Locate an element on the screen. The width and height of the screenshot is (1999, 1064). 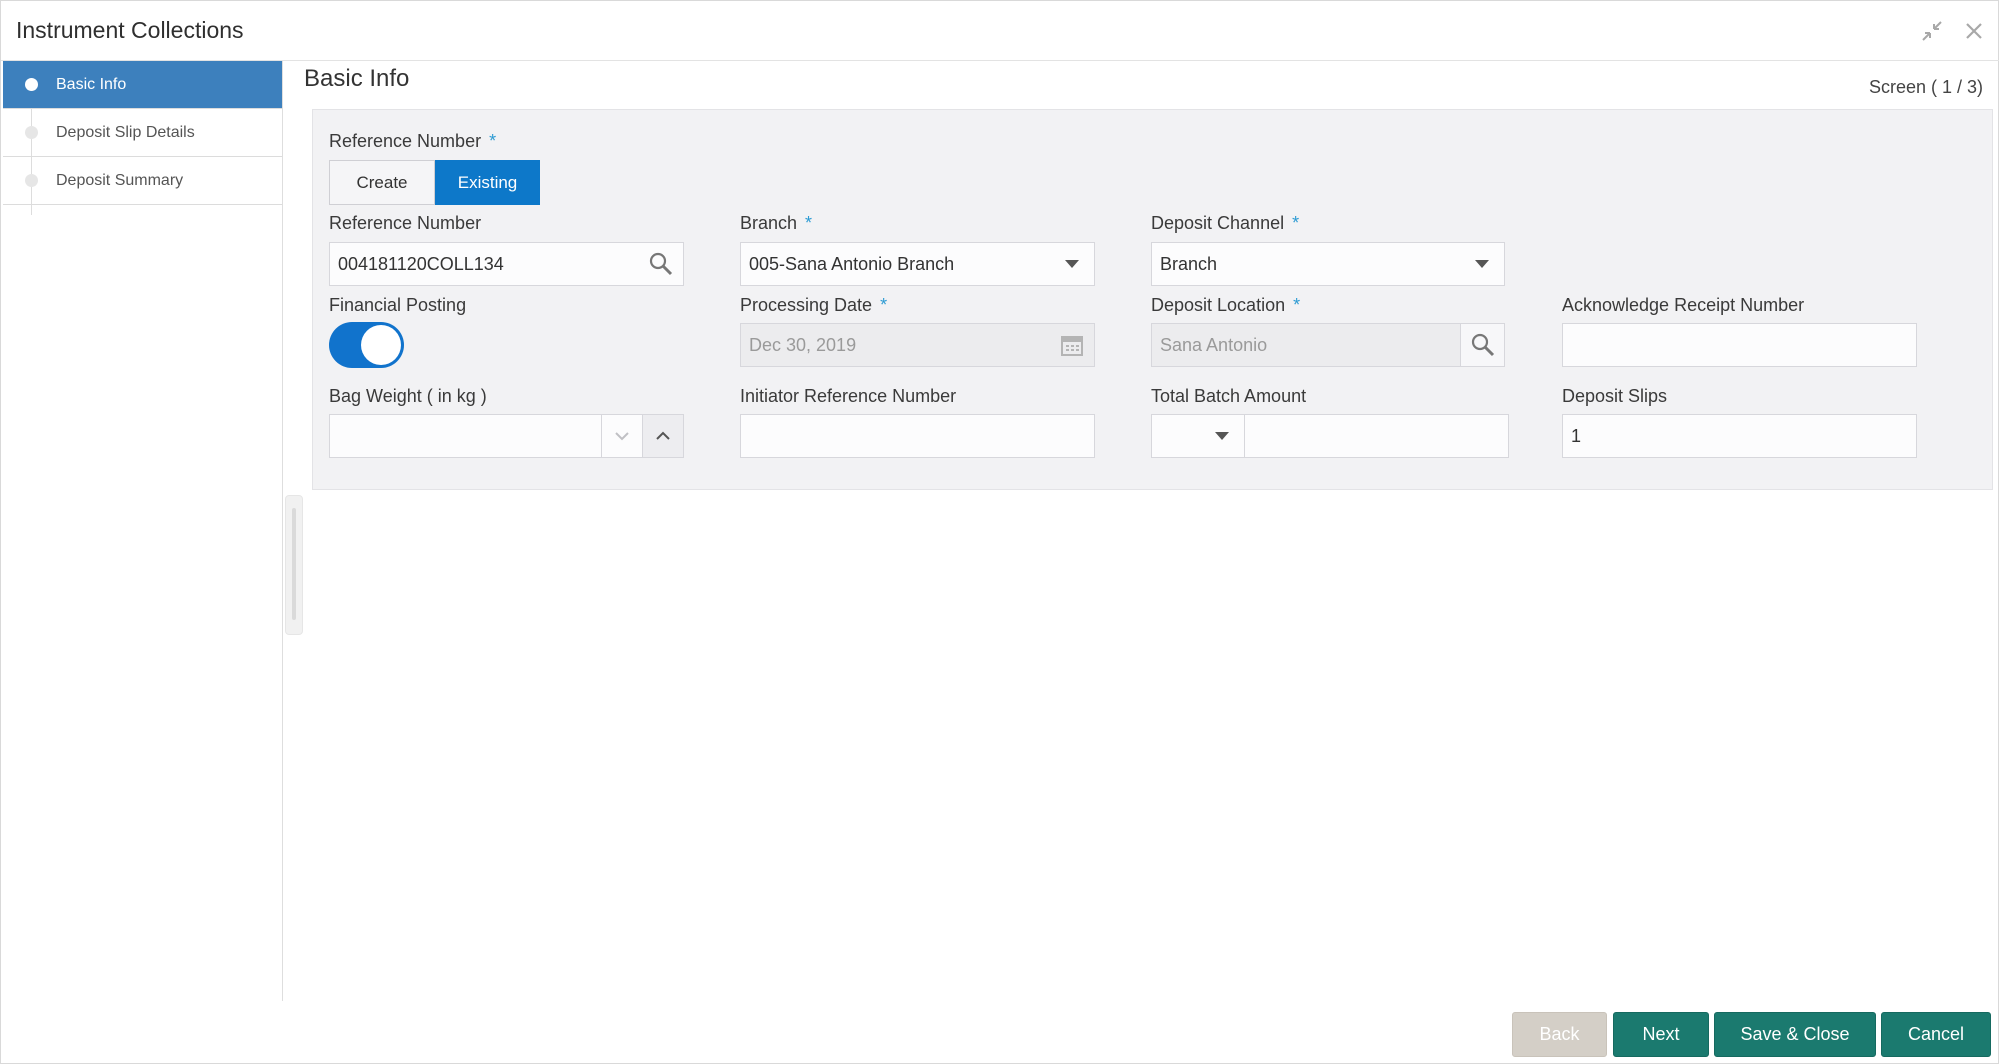
window-title: Instrument Collections is located at coordinates (130, 30).